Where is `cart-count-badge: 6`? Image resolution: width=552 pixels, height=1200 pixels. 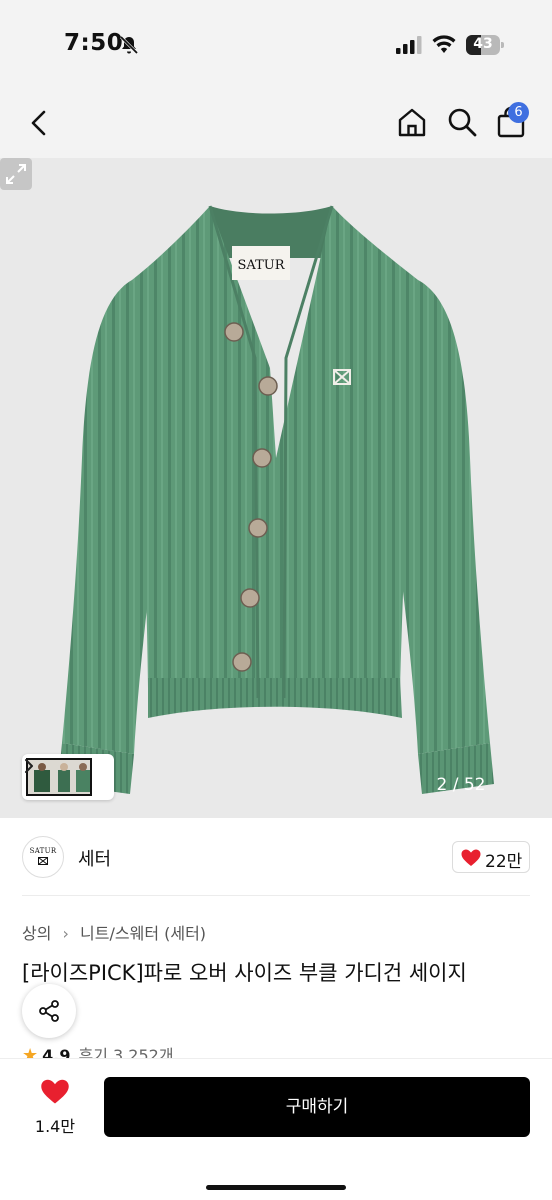 cart-count-badge: 6 is located at coordinates (518, 112).